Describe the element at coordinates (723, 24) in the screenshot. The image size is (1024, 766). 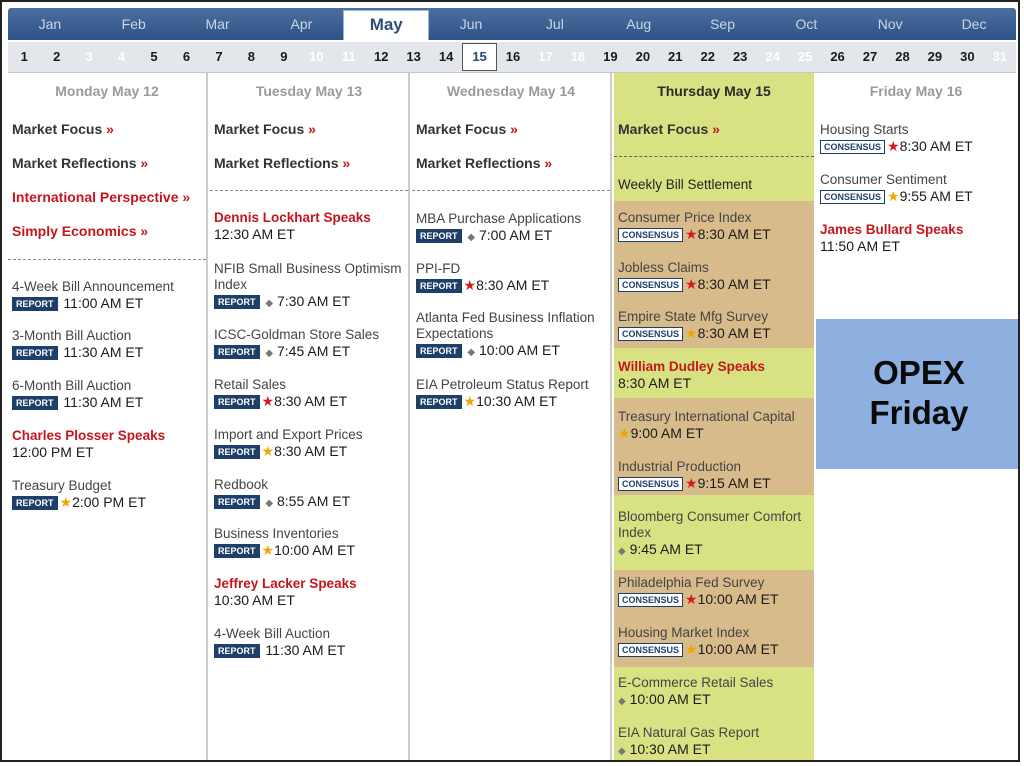
I see `month-sep: Sep` at that location.